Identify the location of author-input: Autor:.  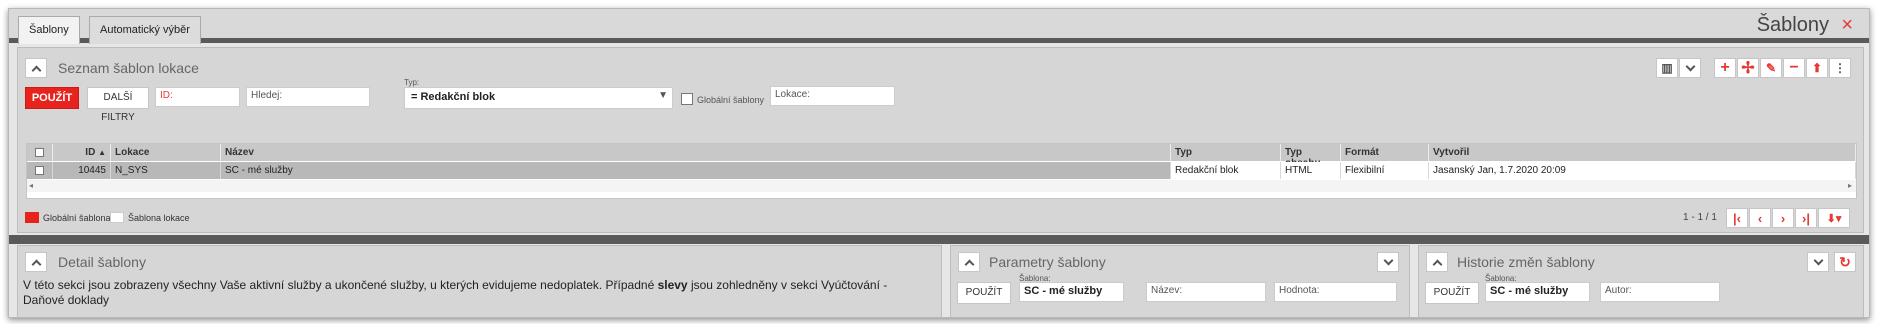
(1660, 292).